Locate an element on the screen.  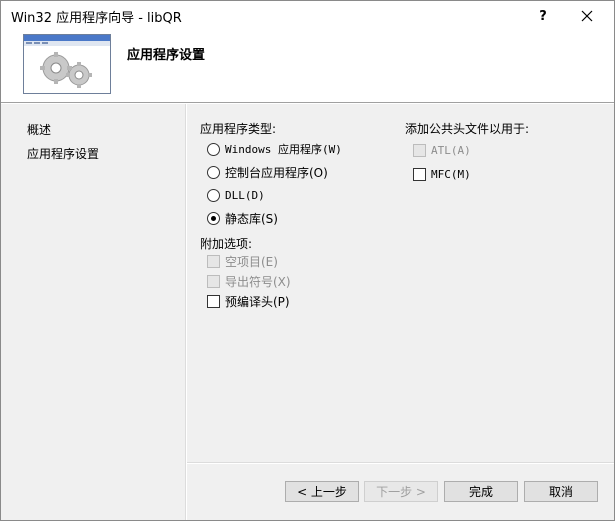
checkbox-export-symbols-label: 导出符号(X) is located at coordinates (258, 281).